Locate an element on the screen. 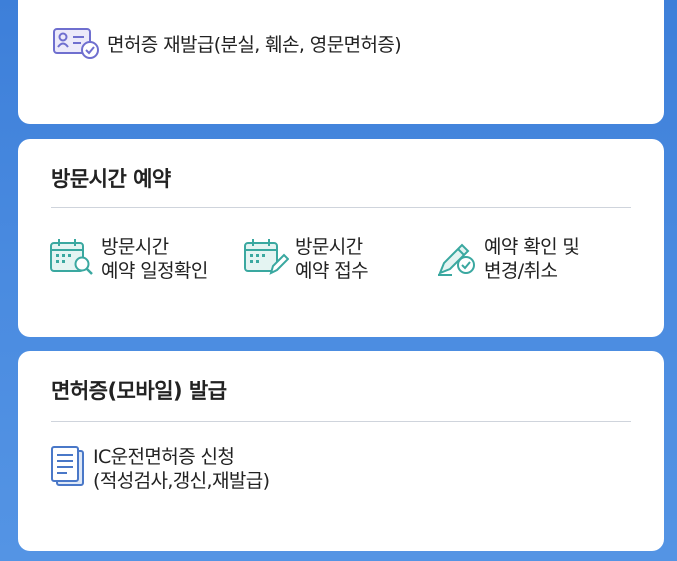 This screenshot has height=561, width=677. visit-reservation-title: 방문시간 예약 is located at coordinates (111, 179).